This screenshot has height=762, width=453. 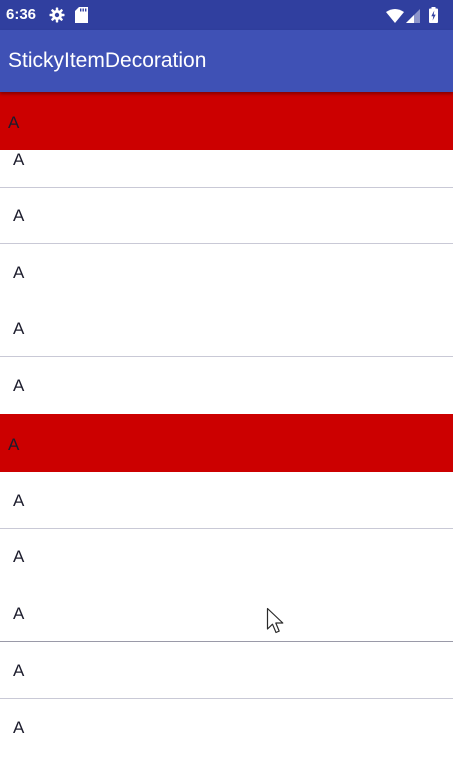 I want to click on battery-icon, so click(x=433, y=17).